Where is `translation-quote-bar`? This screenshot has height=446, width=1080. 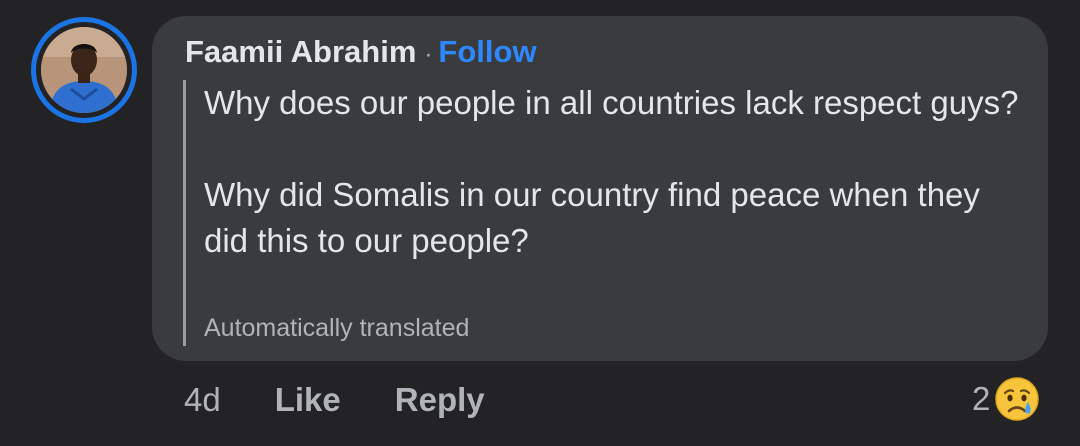
translation-quote-bar is located at coordinates (184, 213).